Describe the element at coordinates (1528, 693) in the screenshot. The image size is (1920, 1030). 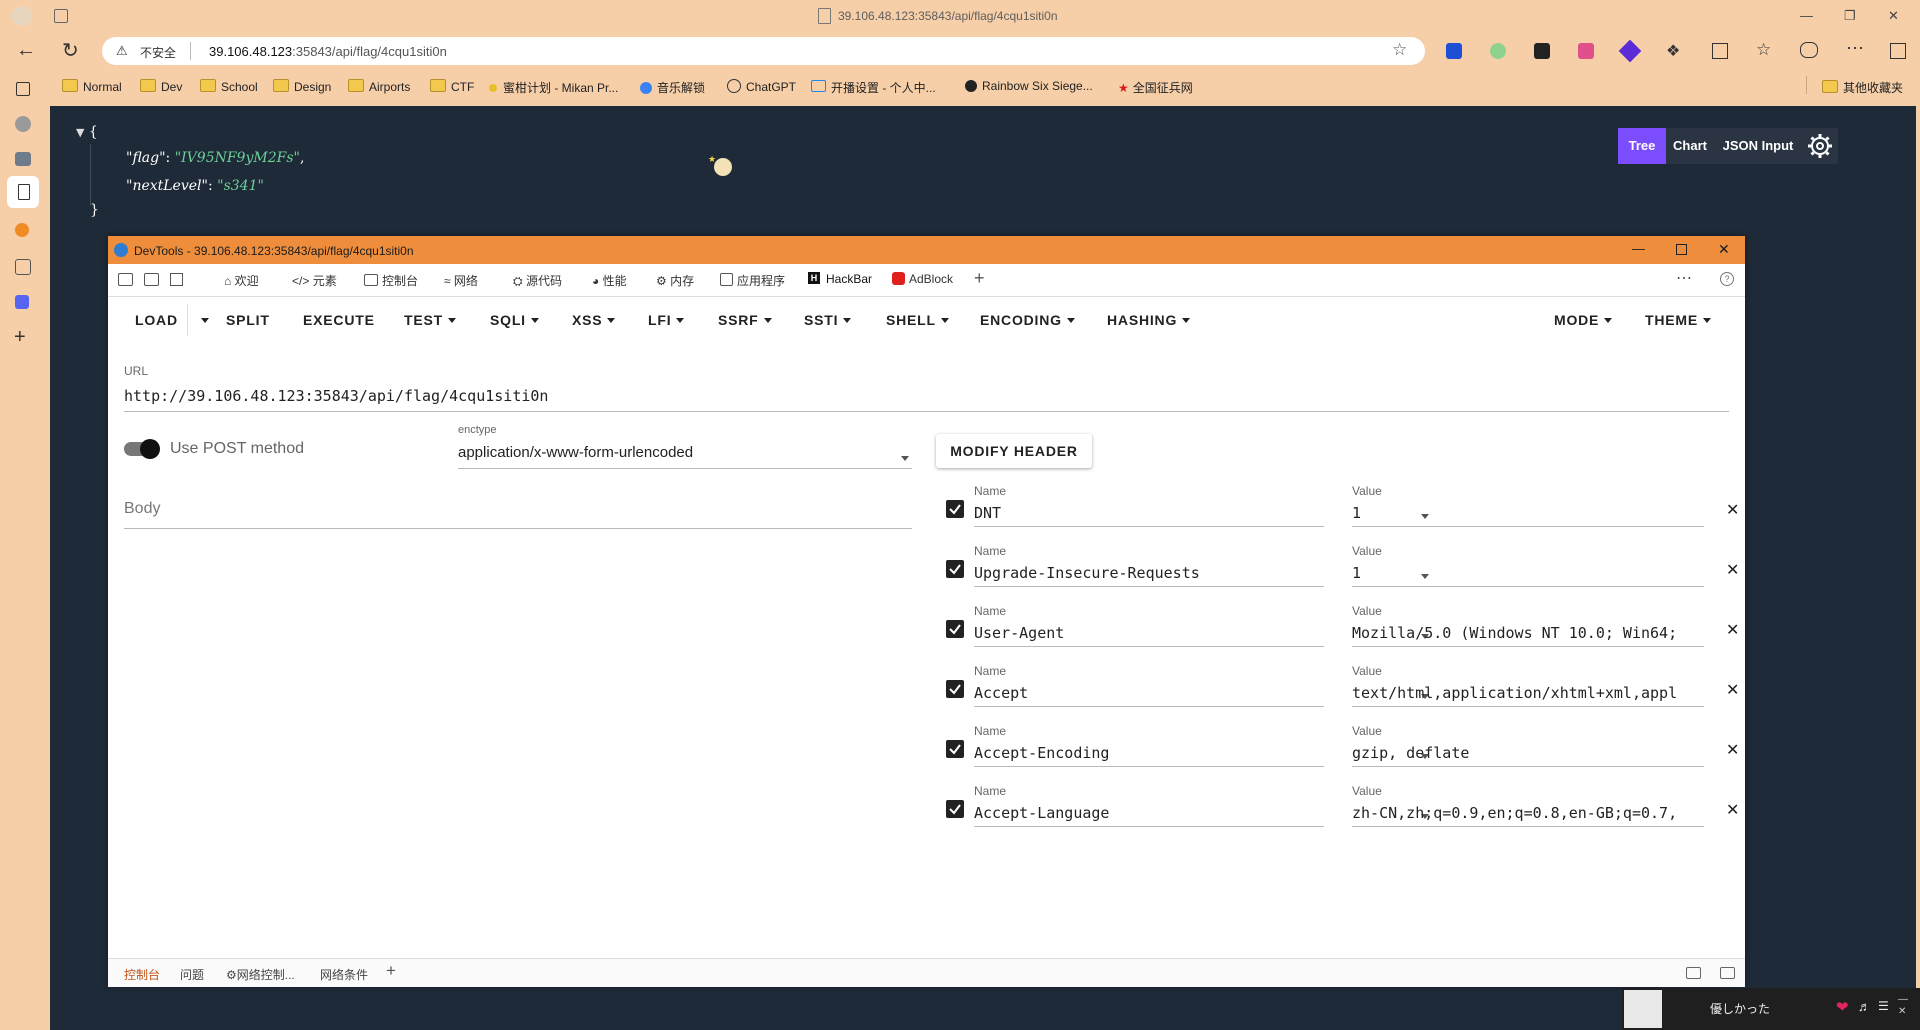
I see `header-value: text/html,application/xhtml+xml,appl` at that location.